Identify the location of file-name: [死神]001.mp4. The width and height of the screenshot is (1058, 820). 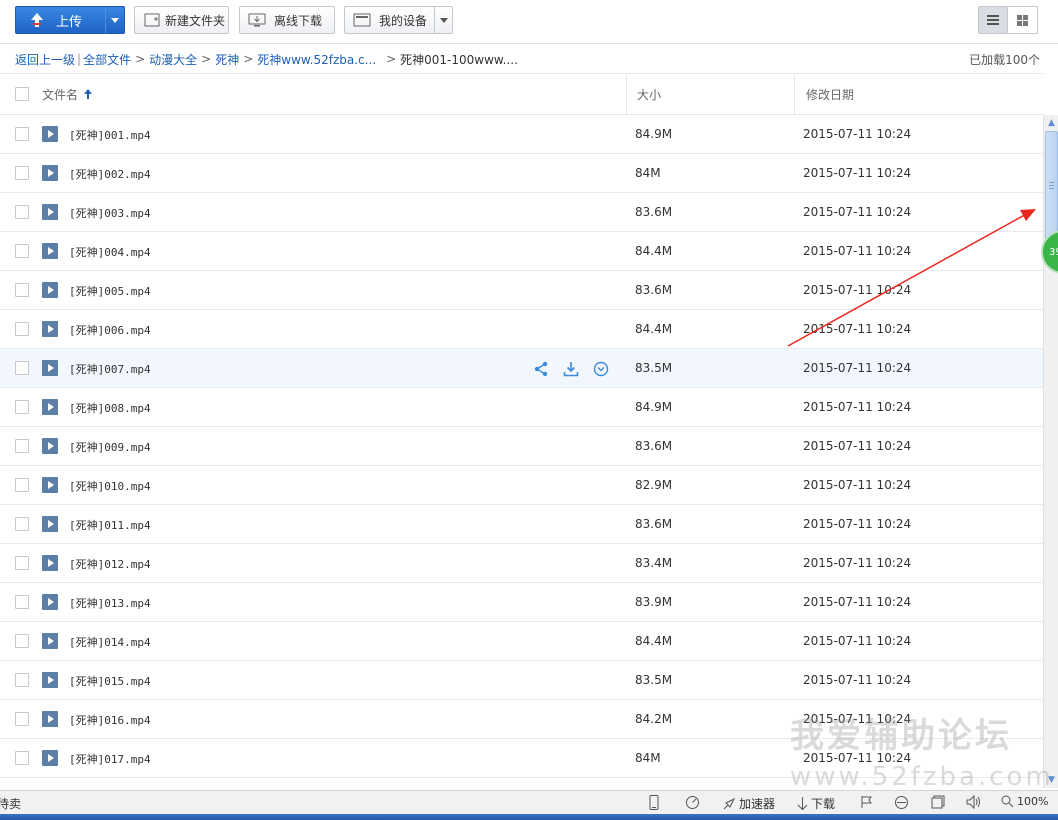
(110, 135).